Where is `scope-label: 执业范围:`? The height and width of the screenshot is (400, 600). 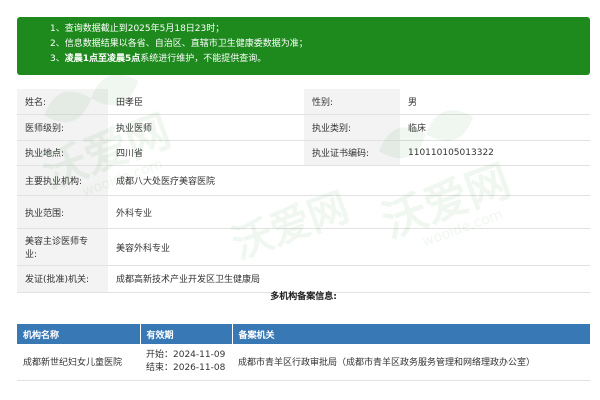 scope-label: 执业范围: is located at coordinates (62, 212).